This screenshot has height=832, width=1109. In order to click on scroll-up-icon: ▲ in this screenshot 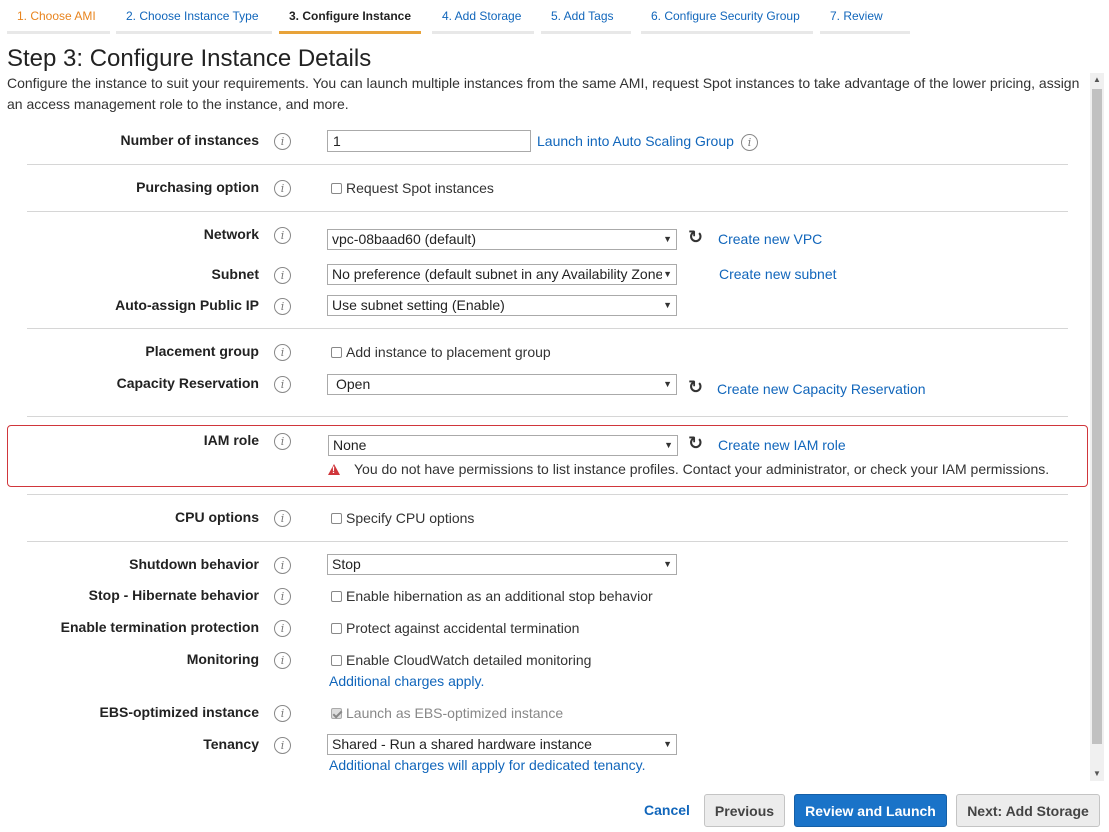, I will do `click(1097, 80)`.